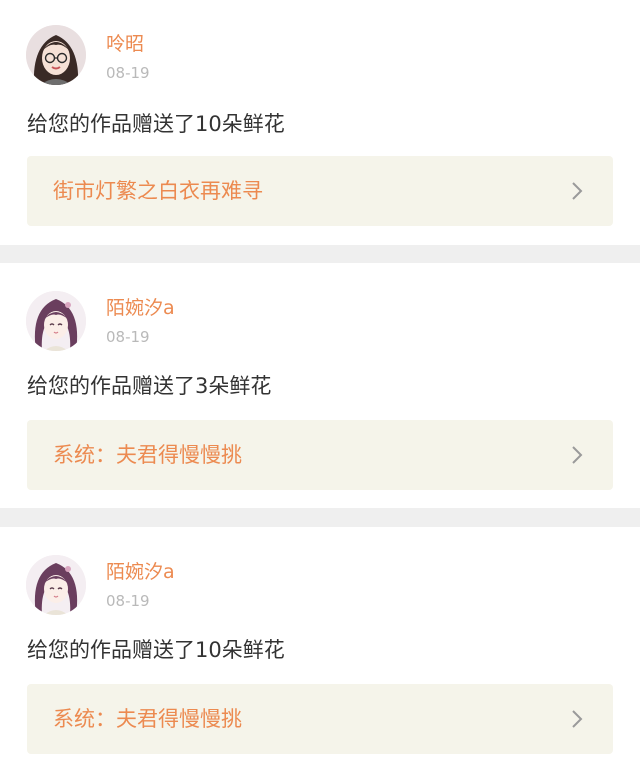  What do you see at coordinates (125, 44) in the screenshot?
I see `username: 呤昭` at bounding box center [125, 44].